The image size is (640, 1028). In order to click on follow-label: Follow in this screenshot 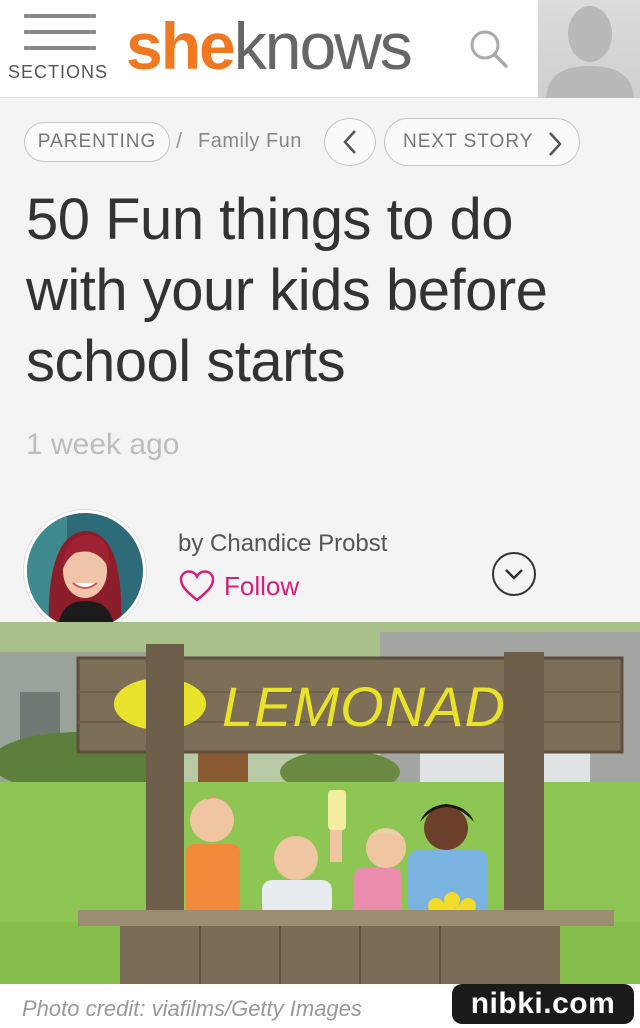, I will do `click(262, 585)`.